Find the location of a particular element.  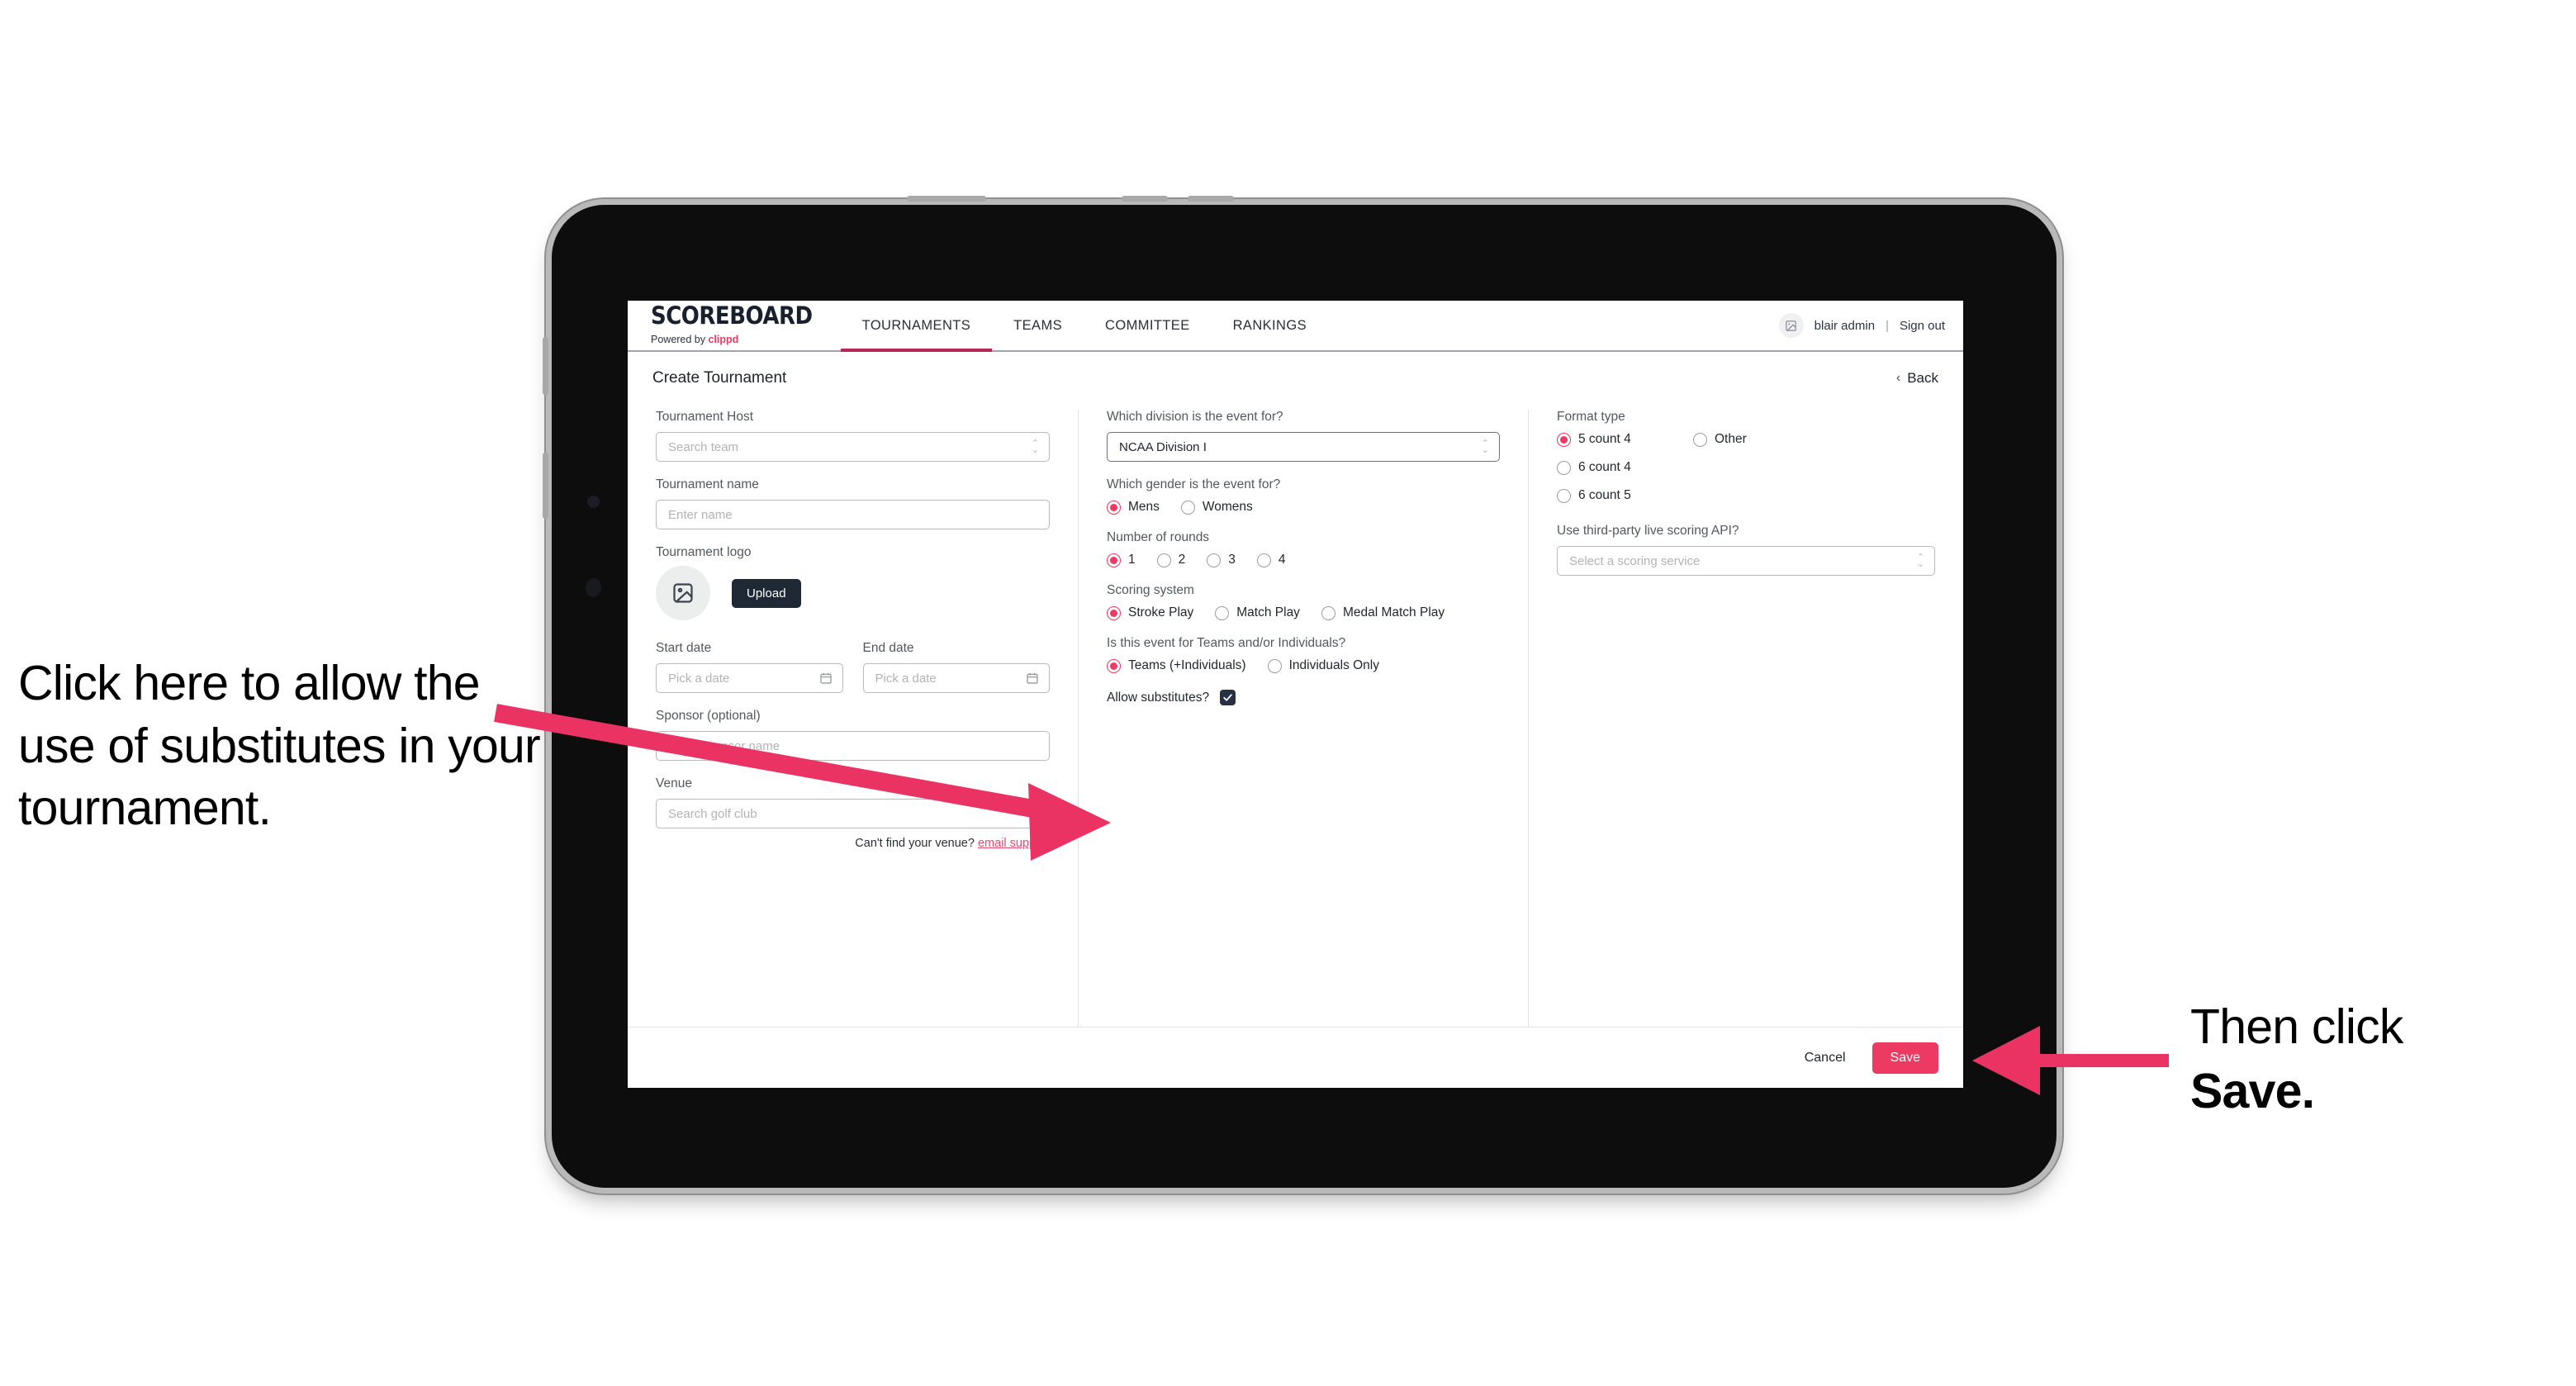

annotation-right-line2: Save. is located at coordinates (2252, 1090).